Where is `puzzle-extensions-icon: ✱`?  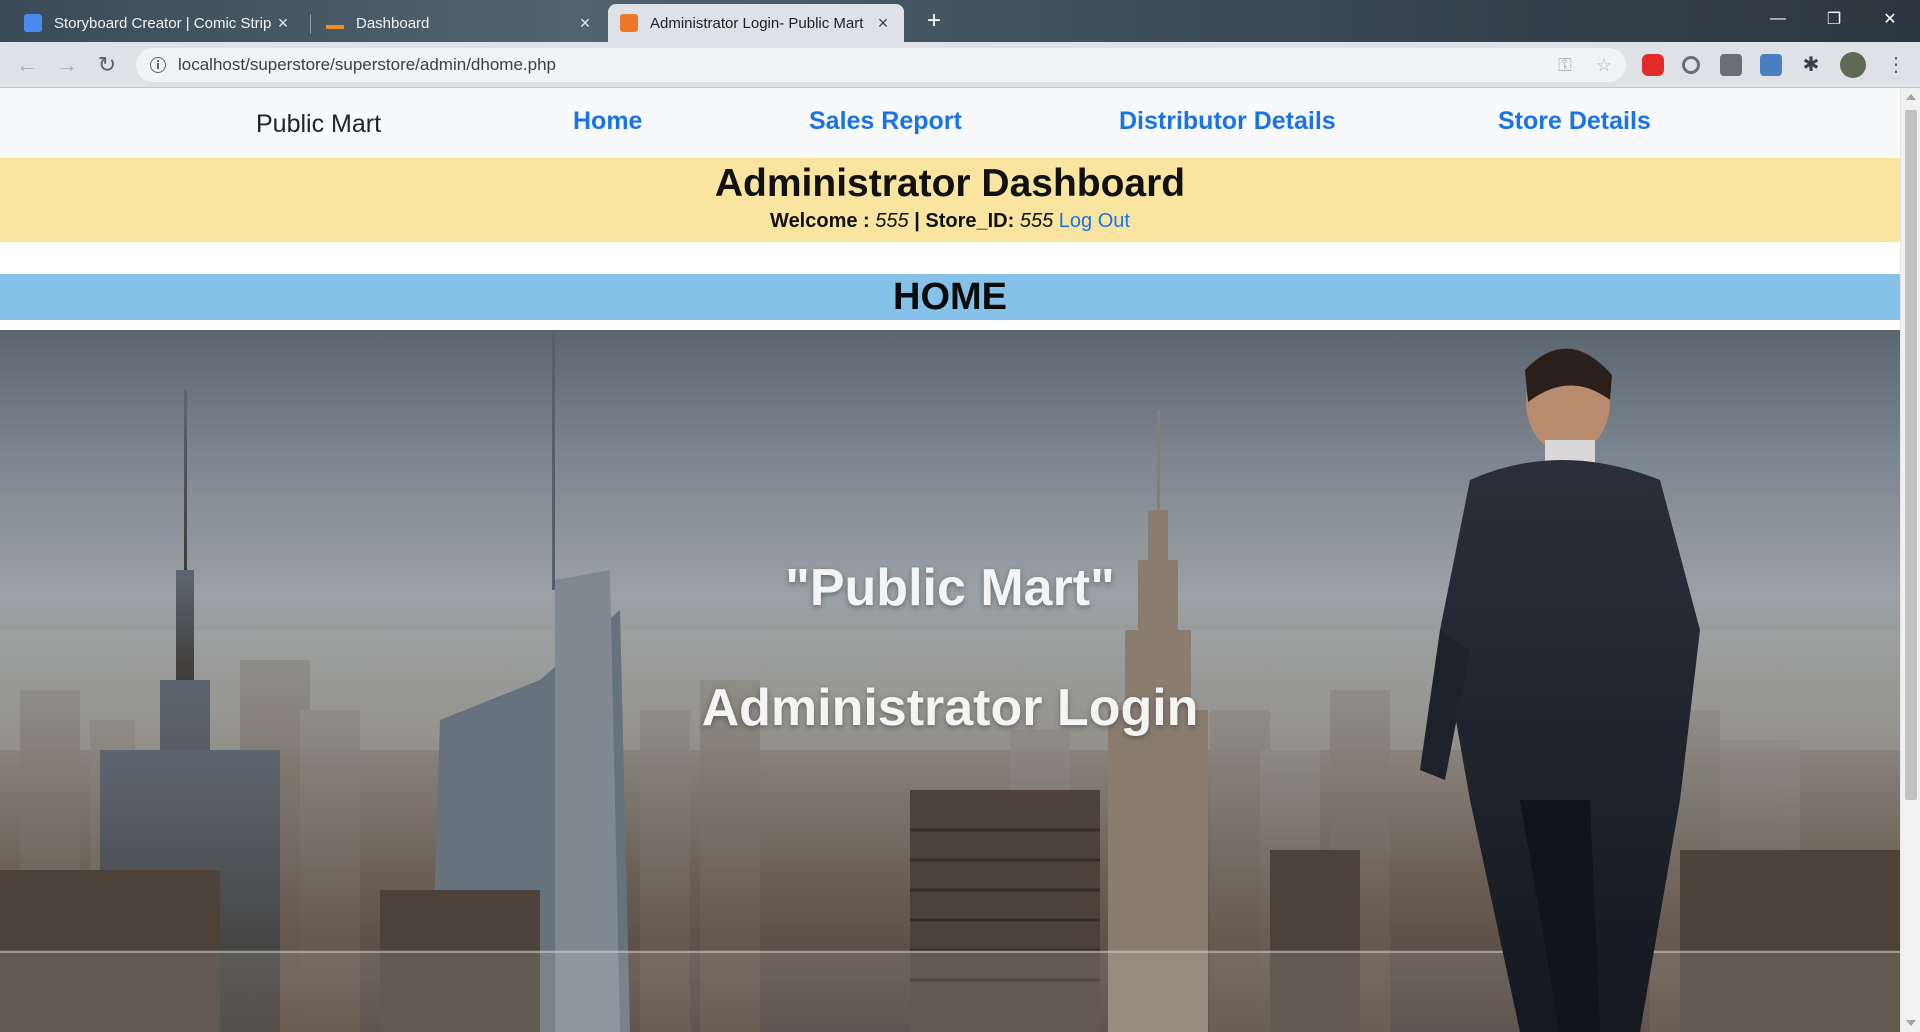 puzzle-extensions-icon: ✱ is located at coordinates (1811, 65).